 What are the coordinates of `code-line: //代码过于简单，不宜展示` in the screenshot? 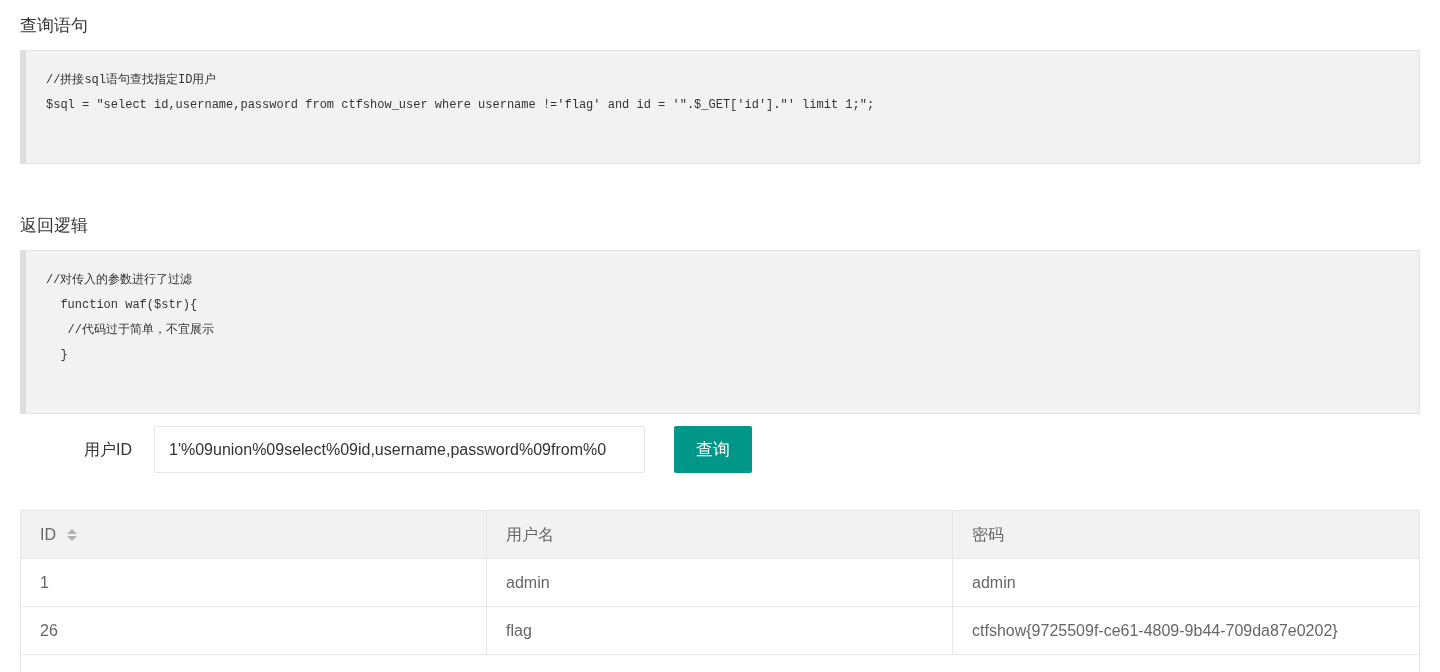 It's located at (140, 330).